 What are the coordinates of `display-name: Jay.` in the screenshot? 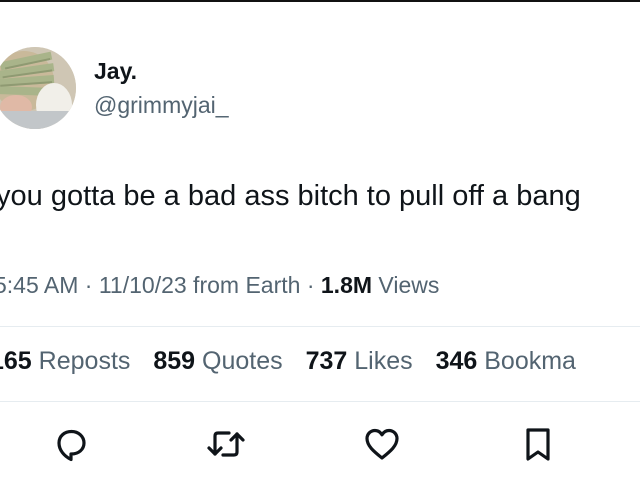 It's located at (115, 71).